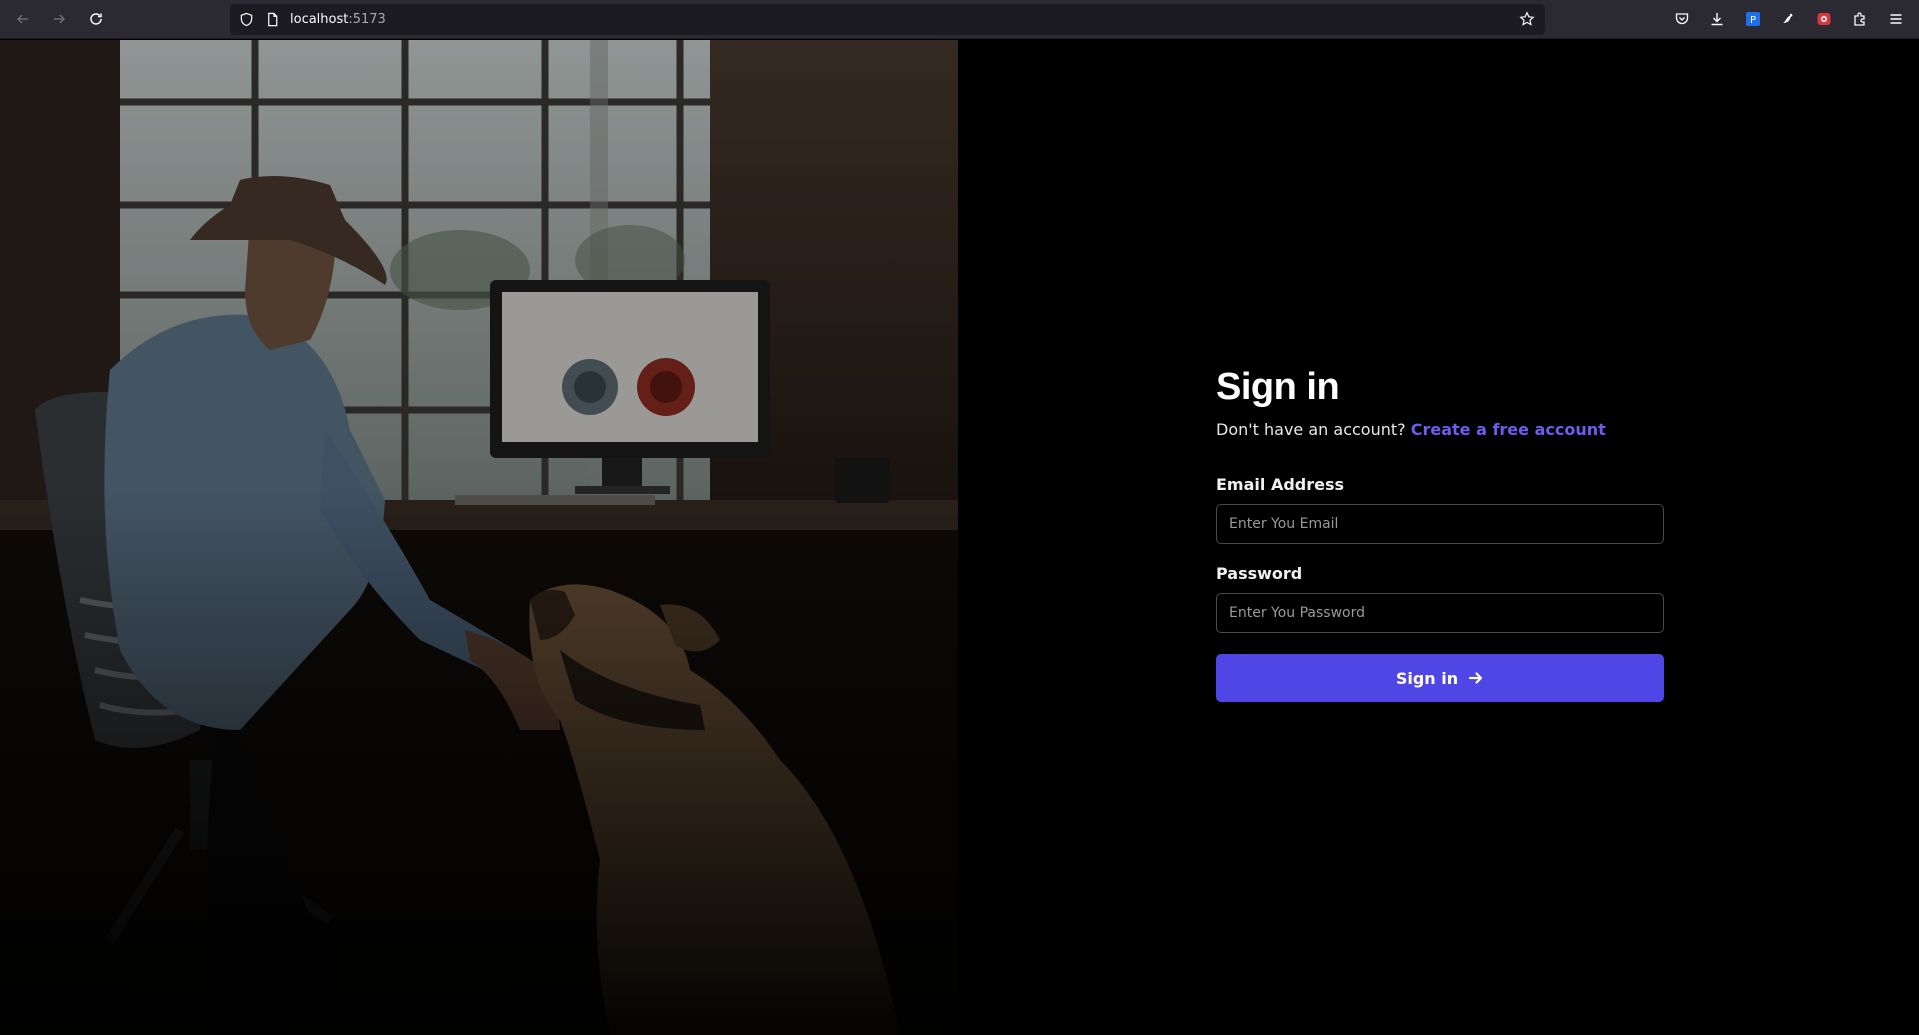 This screenshot has width=1919, height=1035. I want to click on arrow-right-icon, so click(1476, 678).